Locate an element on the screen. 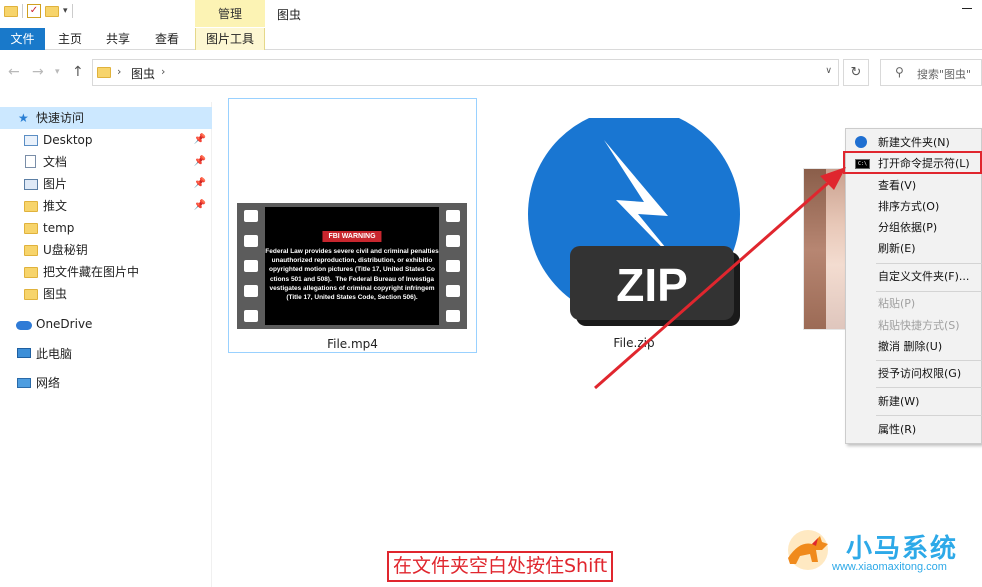  menu-item-properties: 属性(R) is located at coordinates (914, 429).